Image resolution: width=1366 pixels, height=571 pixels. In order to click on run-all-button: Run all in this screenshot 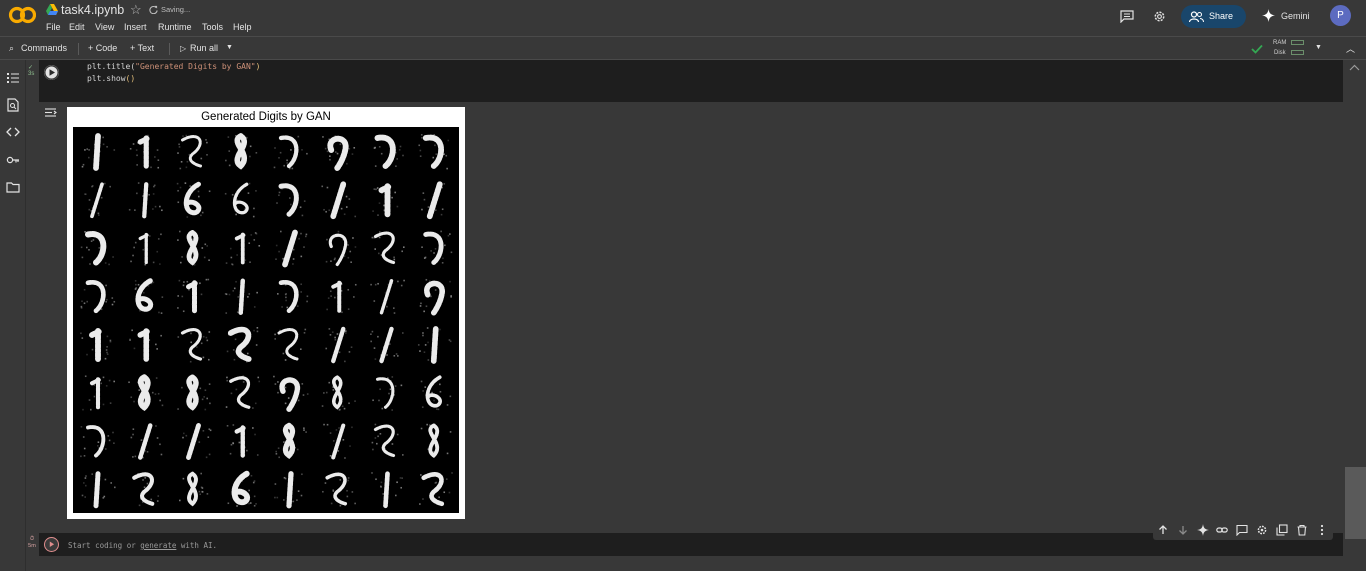, I will do `click(204, 48)`.